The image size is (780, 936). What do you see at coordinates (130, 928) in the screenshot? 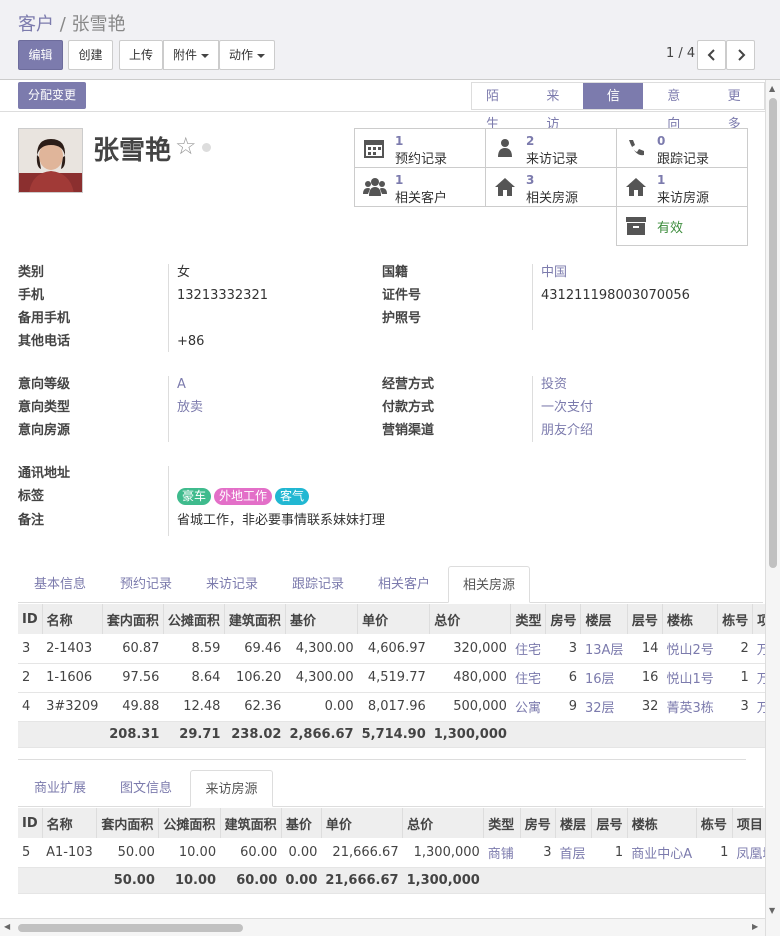
I see `horizontal-scrollbar-thumb` at bounding box center [130, 928].